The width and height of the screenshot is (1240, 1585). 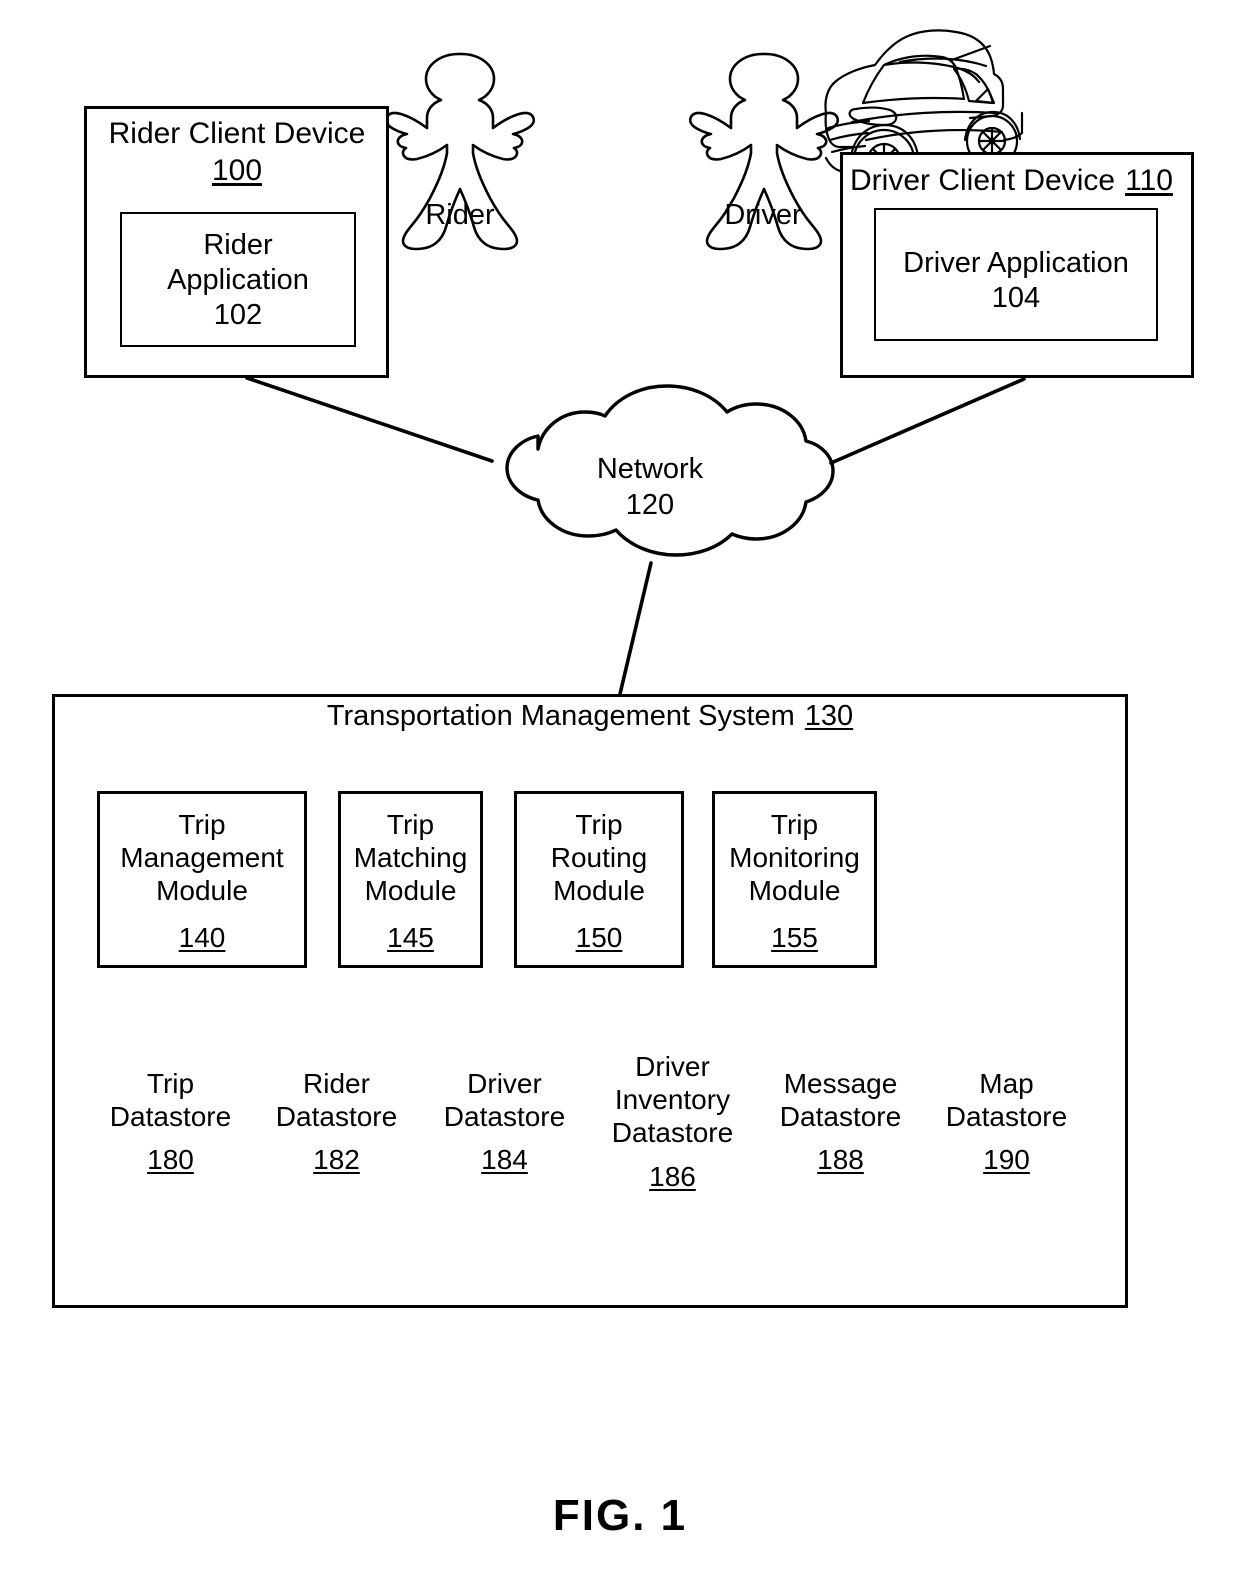 I want to click on tms-title: Transportation Management System, so click(x=560, y=716).